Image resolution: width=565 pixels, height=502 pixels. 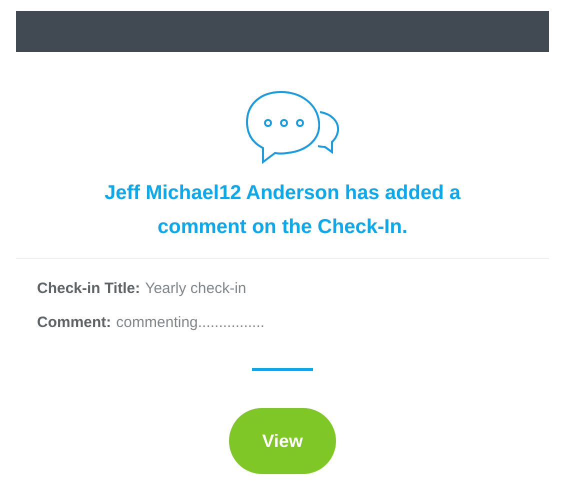 I want to click on view-button: View, so click(x=282, y=441).